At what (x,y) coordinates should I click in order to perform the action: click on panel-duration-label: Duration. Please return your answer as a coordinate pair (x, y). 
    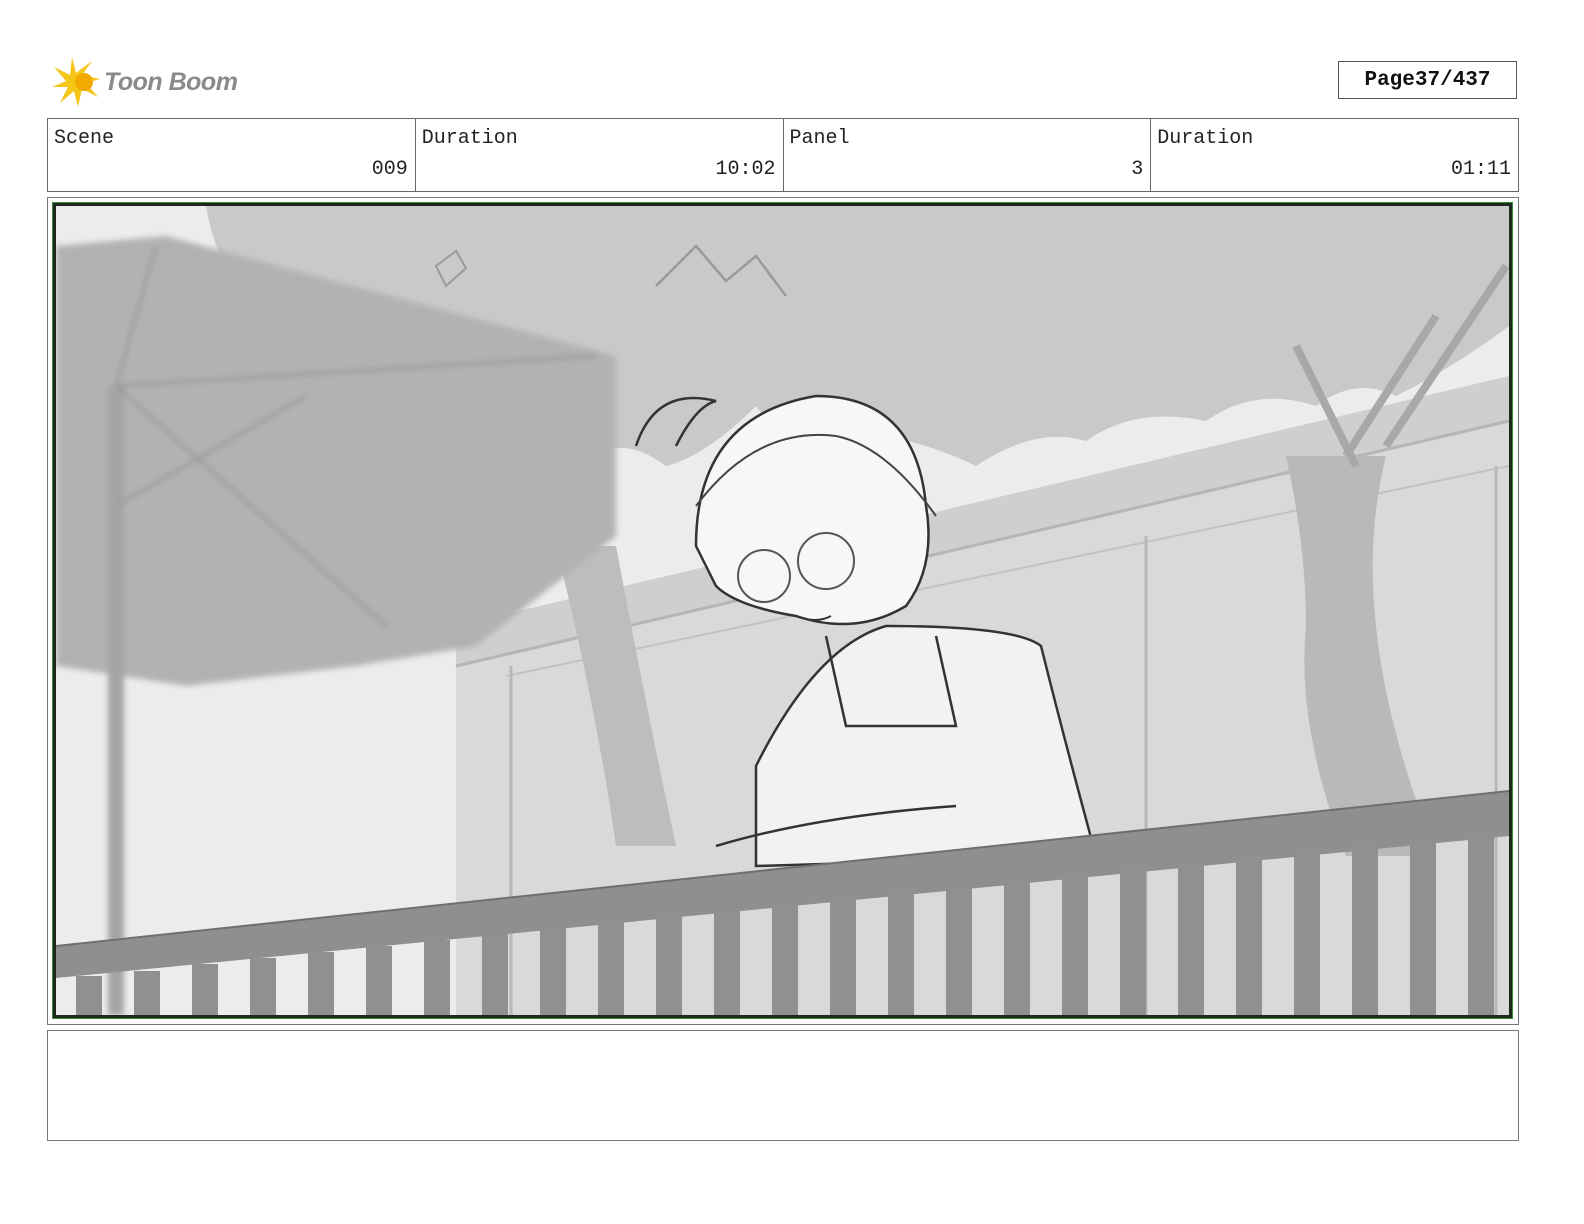
    Looking at the image, I should click on (1205, 138).